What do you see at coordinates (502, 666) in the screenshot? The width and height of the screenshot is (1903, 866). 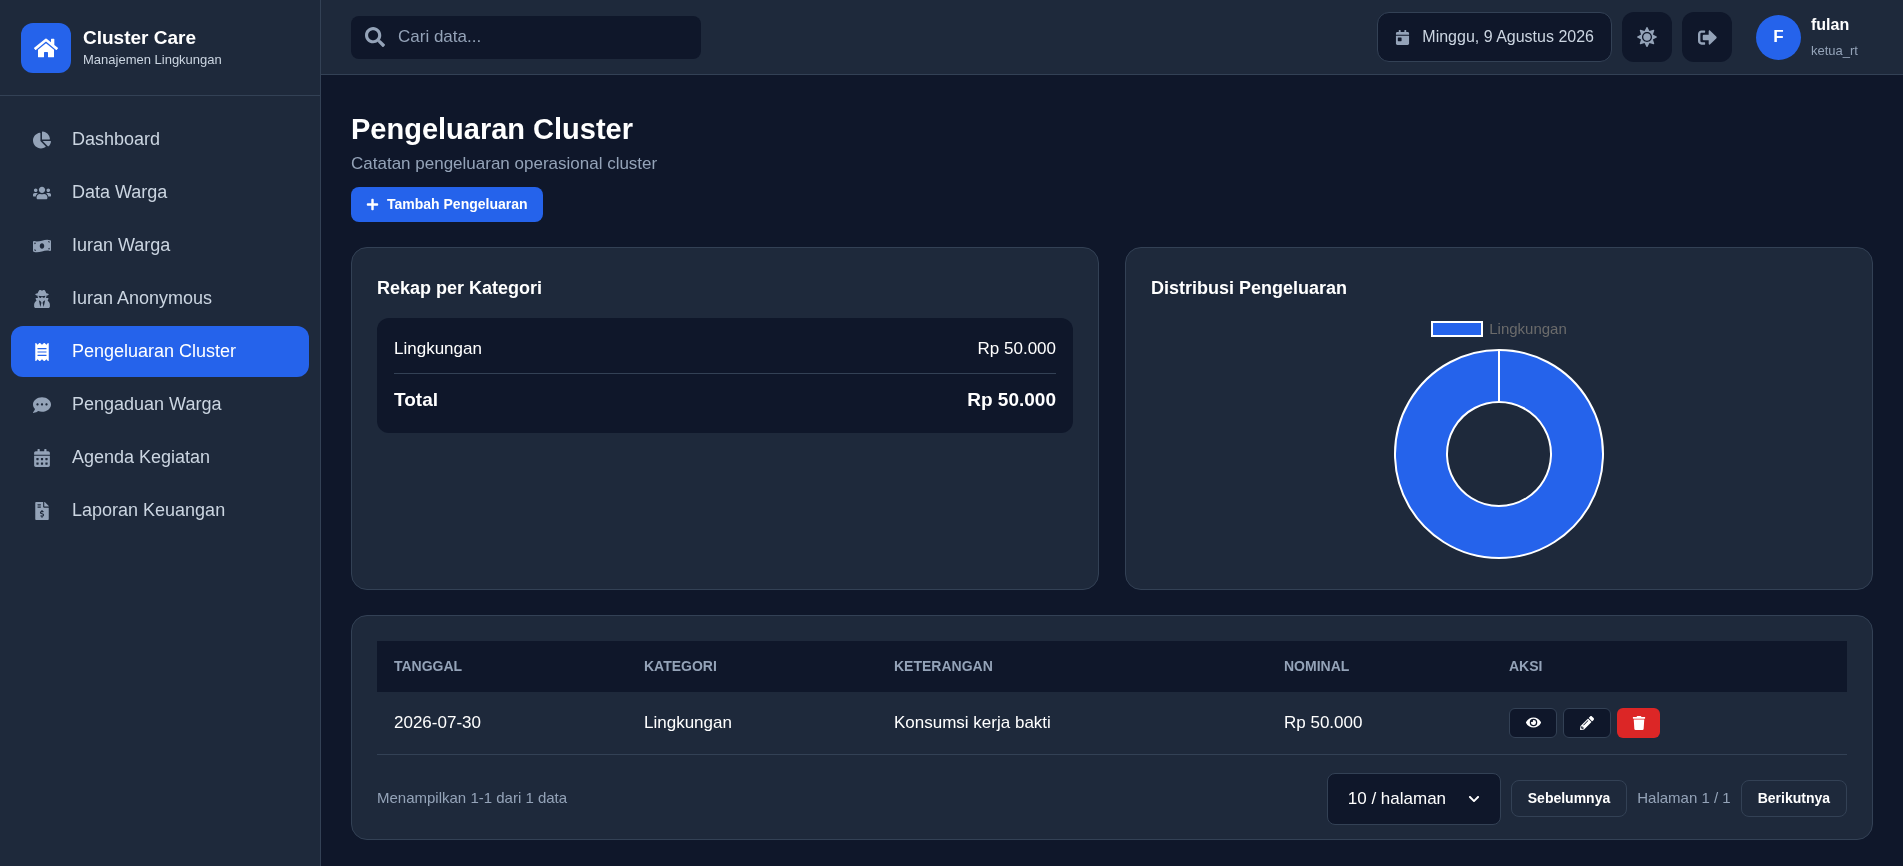 I see `column-header: TANGGAL` at bounding box center [502, 666].